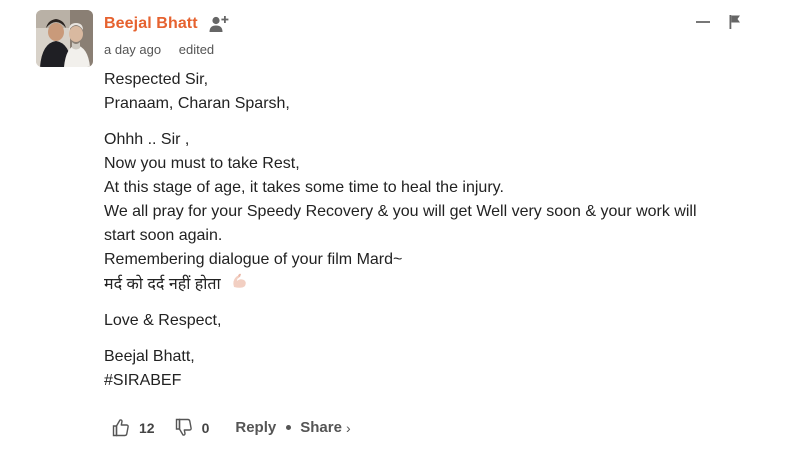 This screenshot has height=450, width=785. I want to click on author-name: Beejal Bhatt, so click(151, 24).